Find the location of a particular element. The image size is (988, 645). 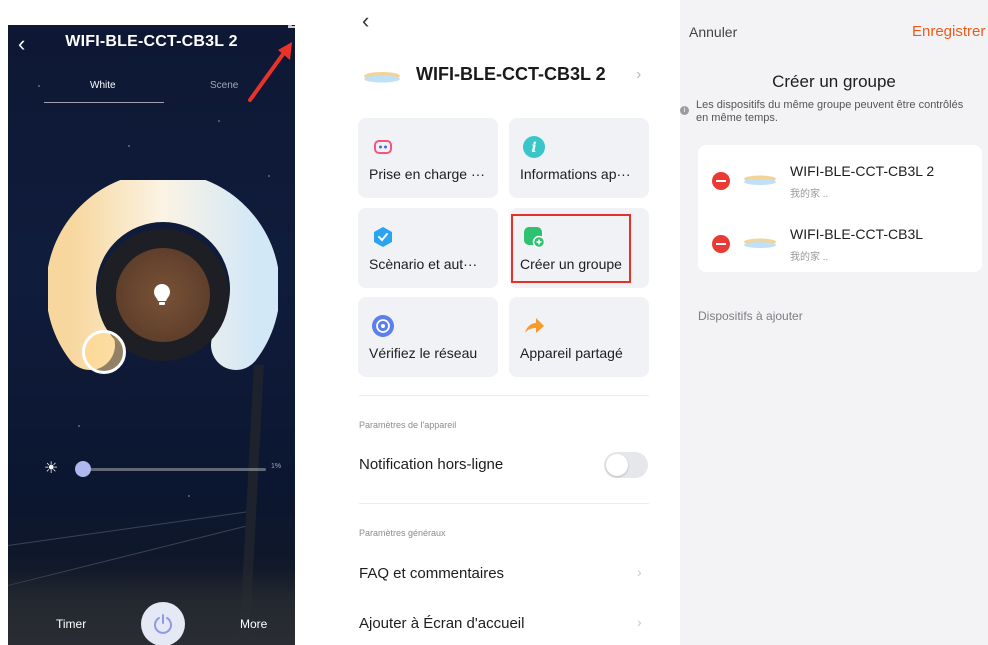

tile-label: Appareil partagé is located at coordinates (571, 353).